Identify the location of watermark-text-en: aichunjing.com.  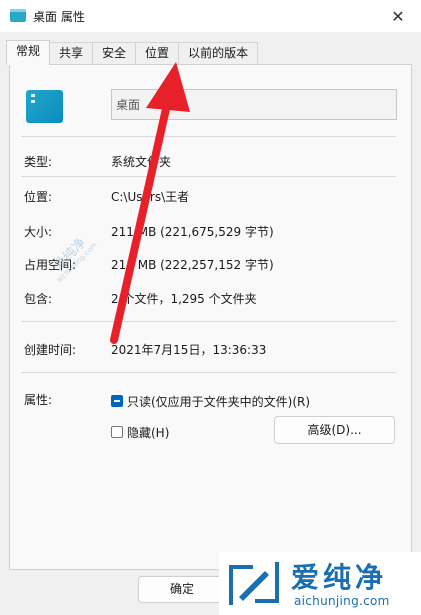
(342, 601).